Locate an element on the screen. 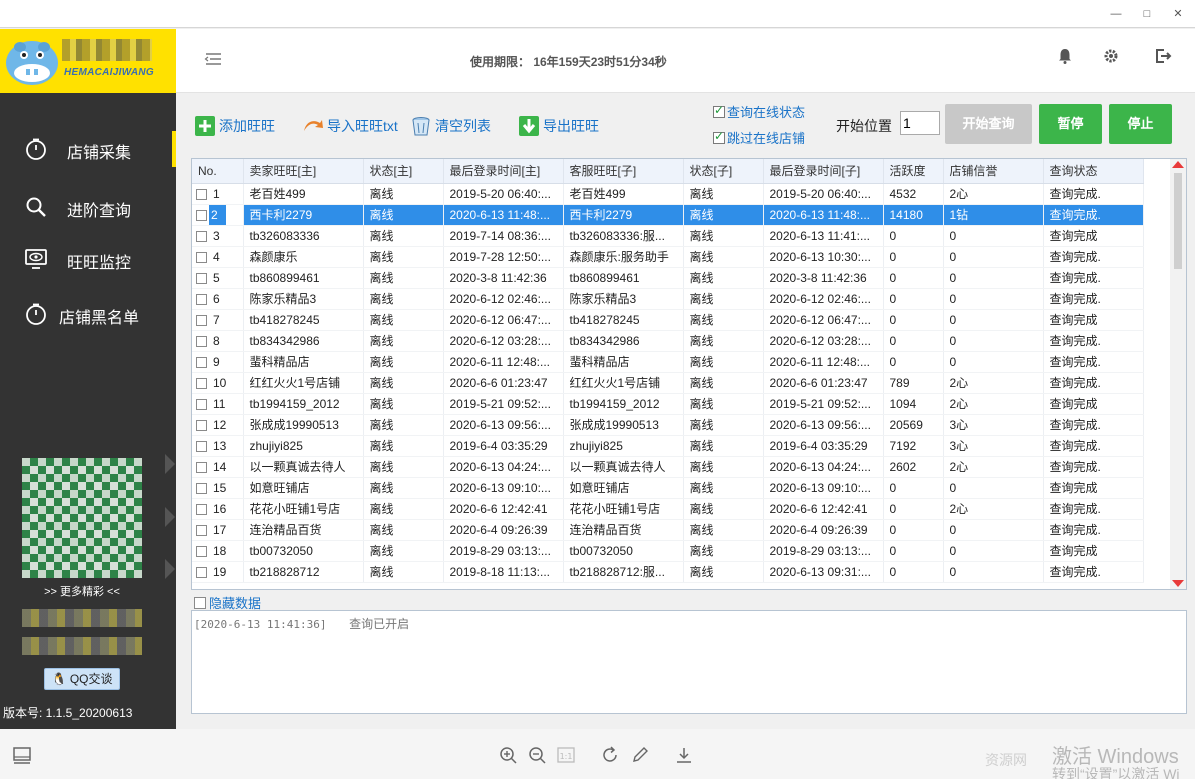  blurred-info is located at coordinates (82, 618).